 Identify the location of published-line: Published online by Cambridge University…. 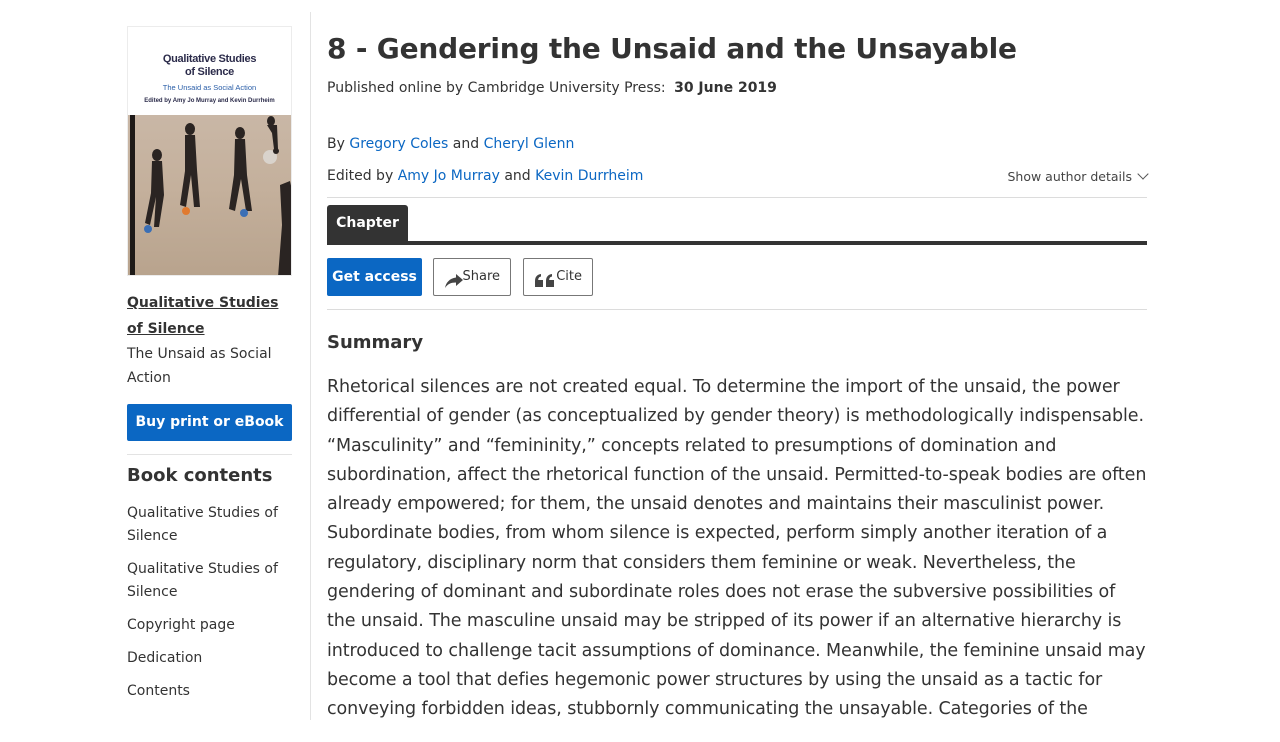
(737, 88).